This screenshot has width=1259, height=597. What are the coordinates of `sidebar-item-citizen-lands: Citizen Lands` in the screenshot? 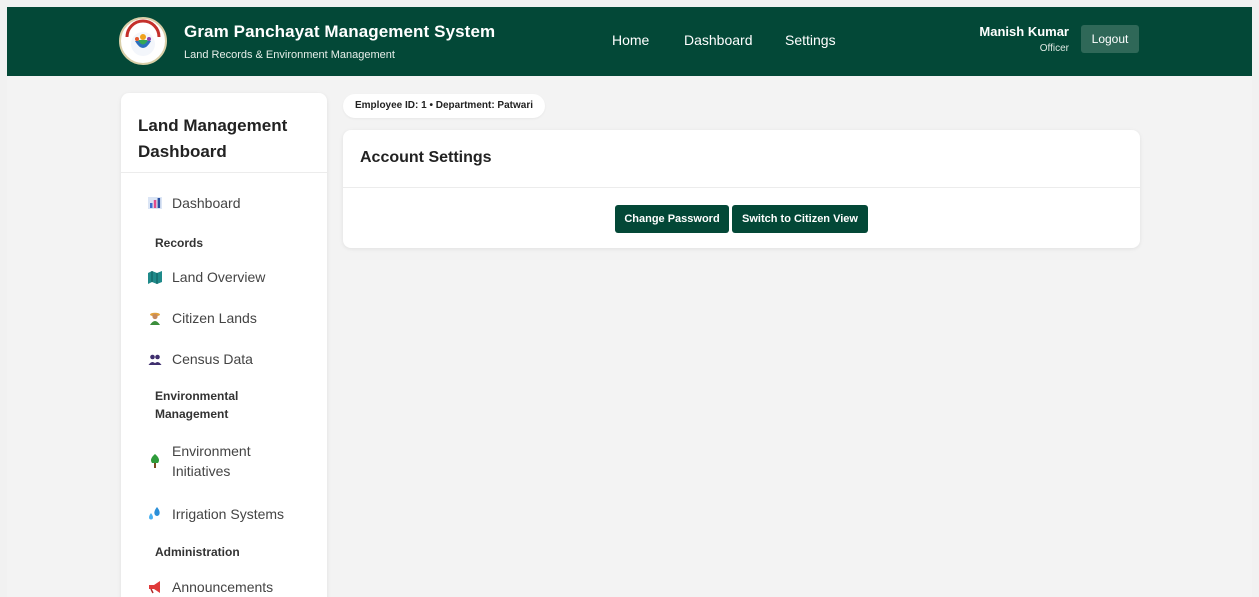 It's located at (202, 318).